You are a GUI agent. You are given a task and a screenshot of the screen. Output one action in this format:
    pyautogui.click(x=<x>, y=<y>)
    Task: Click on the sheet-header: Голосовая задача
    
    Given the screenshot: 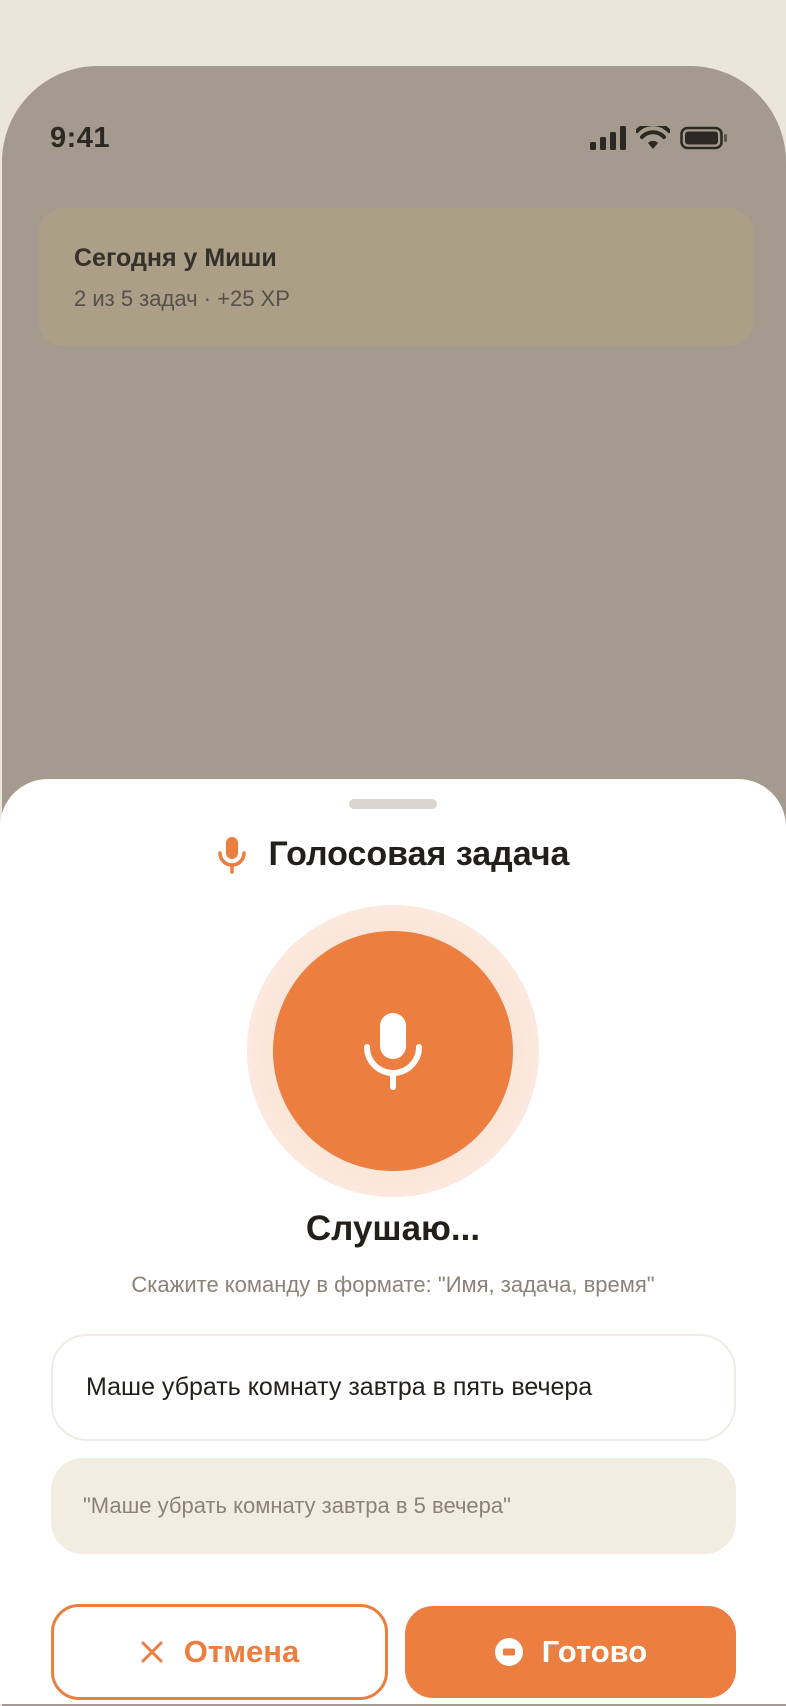 What is the action you would take?
    pyautogui.click(x=393, y=854)
    